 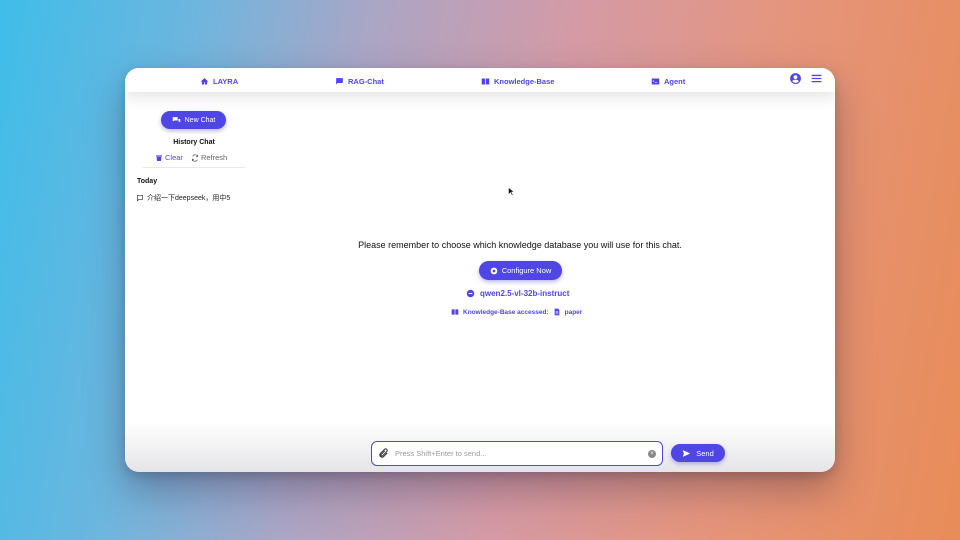 What do you see at coordinates (494, 270) in the screenshot?
I see `settings-circle-icon` at bounding box center [494, 270].